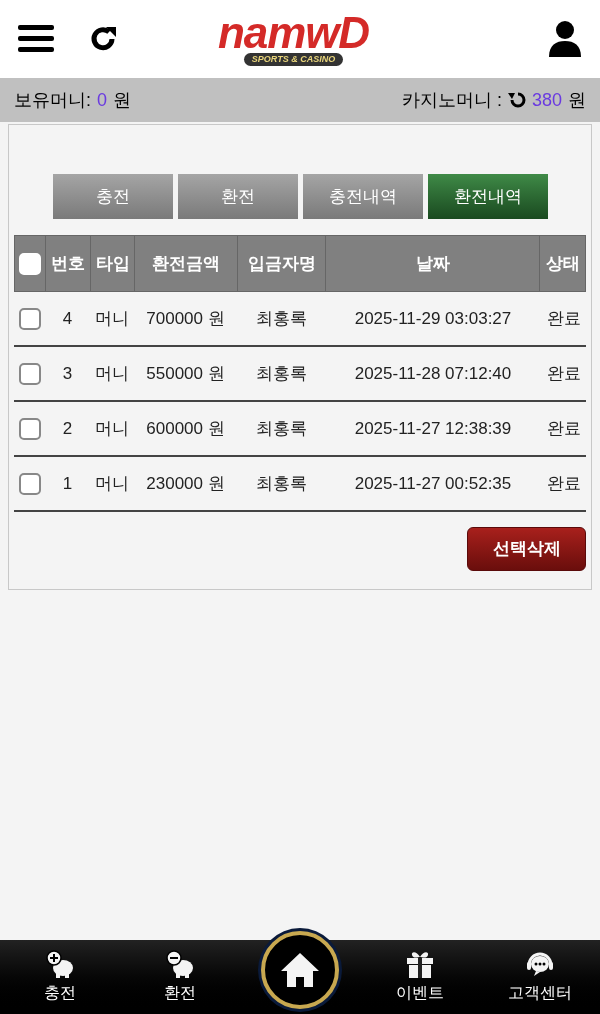 The height and width of the screenshot is (1014, 600). What do you see at coordinates (433, 373) in the screenshot?
I see `table-cell-text: 2025-11-28 07:12:40` at bounding box center [433, 373].